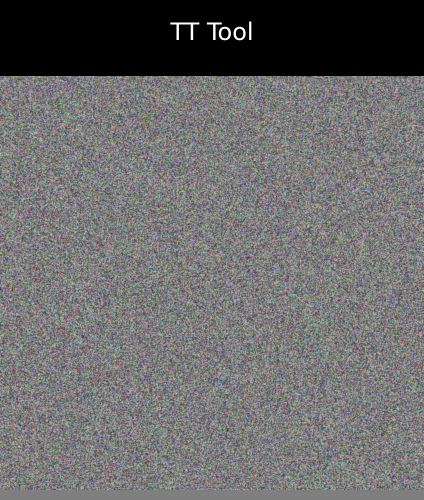  I want to click on window-title: TT Tool, so click(212, 32).